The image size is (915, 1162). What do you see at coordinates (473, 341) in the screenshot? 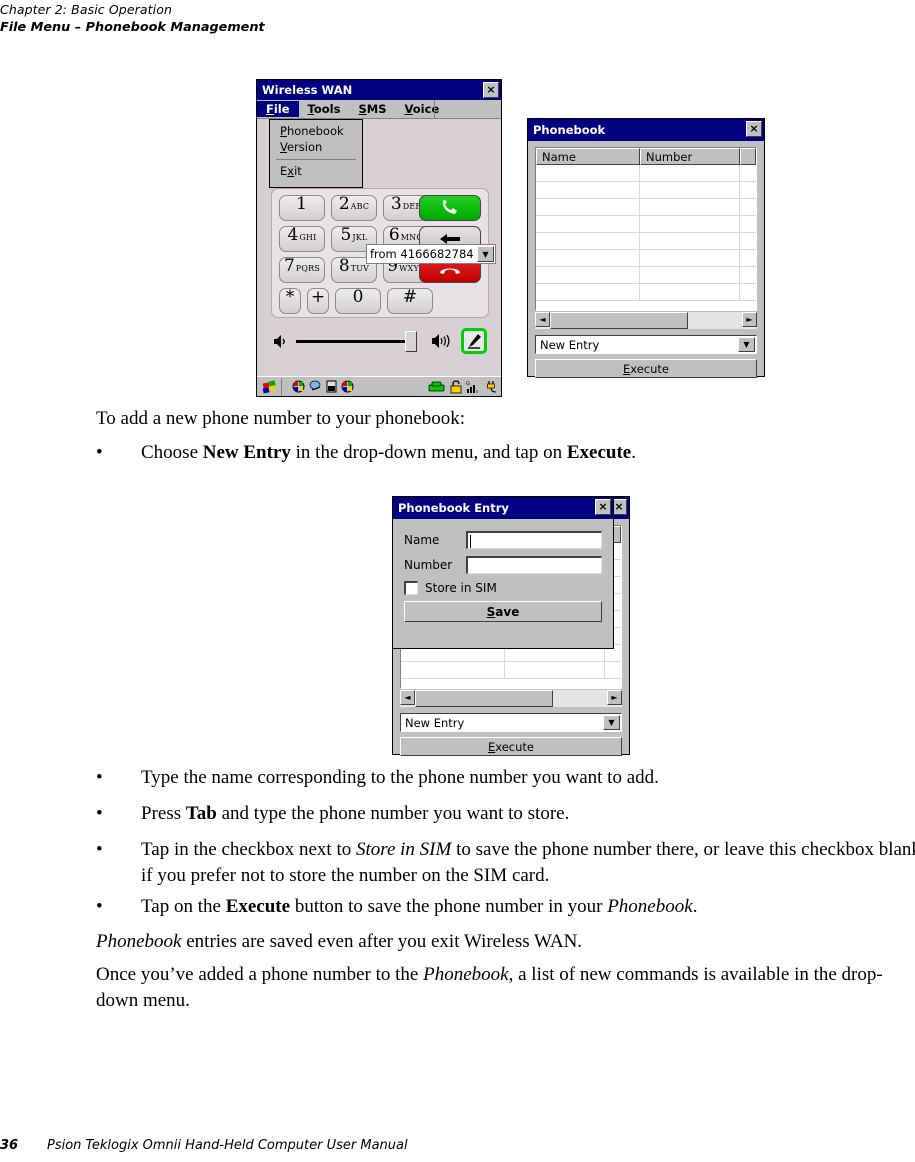
I see `microphone-button` at bounding box center [473, 341].